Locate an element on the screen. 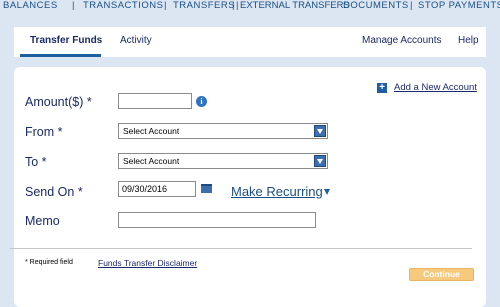 The image size is (500, 307). tab-help: Help is located at coordinates (468, 40).